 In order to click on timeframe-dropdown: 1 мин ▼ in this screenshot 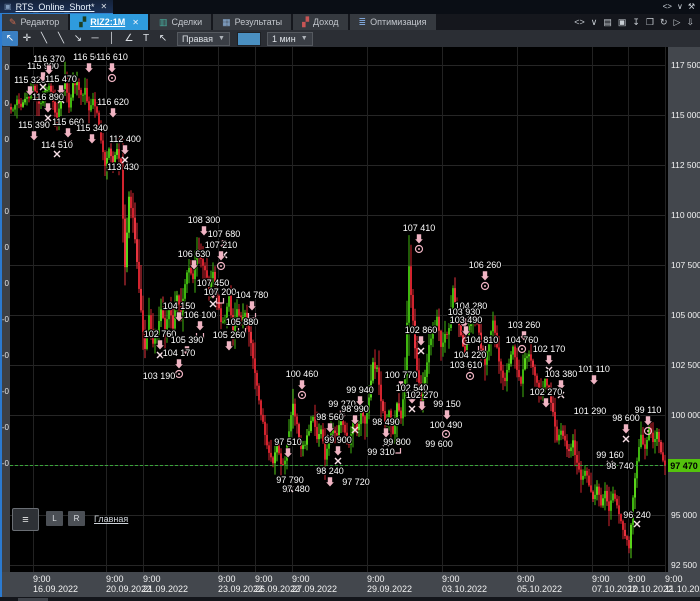, I will do `click(289, 38)`.